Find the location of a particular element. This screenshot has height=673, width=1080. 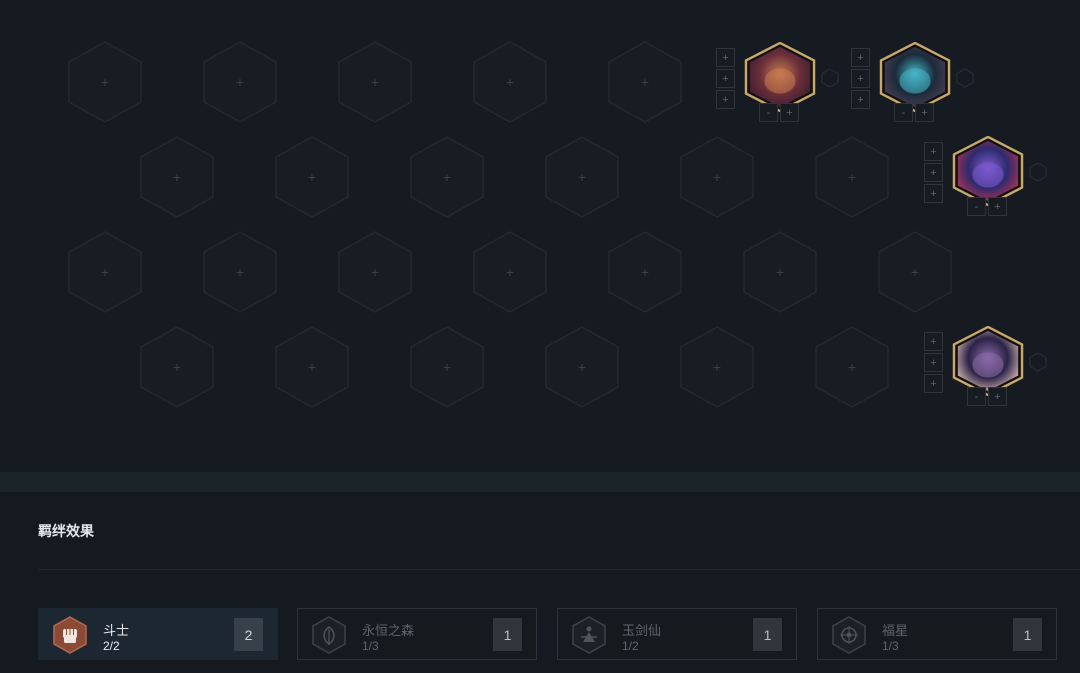

trait-count: 1/2 is located at coordinates (630, 646).